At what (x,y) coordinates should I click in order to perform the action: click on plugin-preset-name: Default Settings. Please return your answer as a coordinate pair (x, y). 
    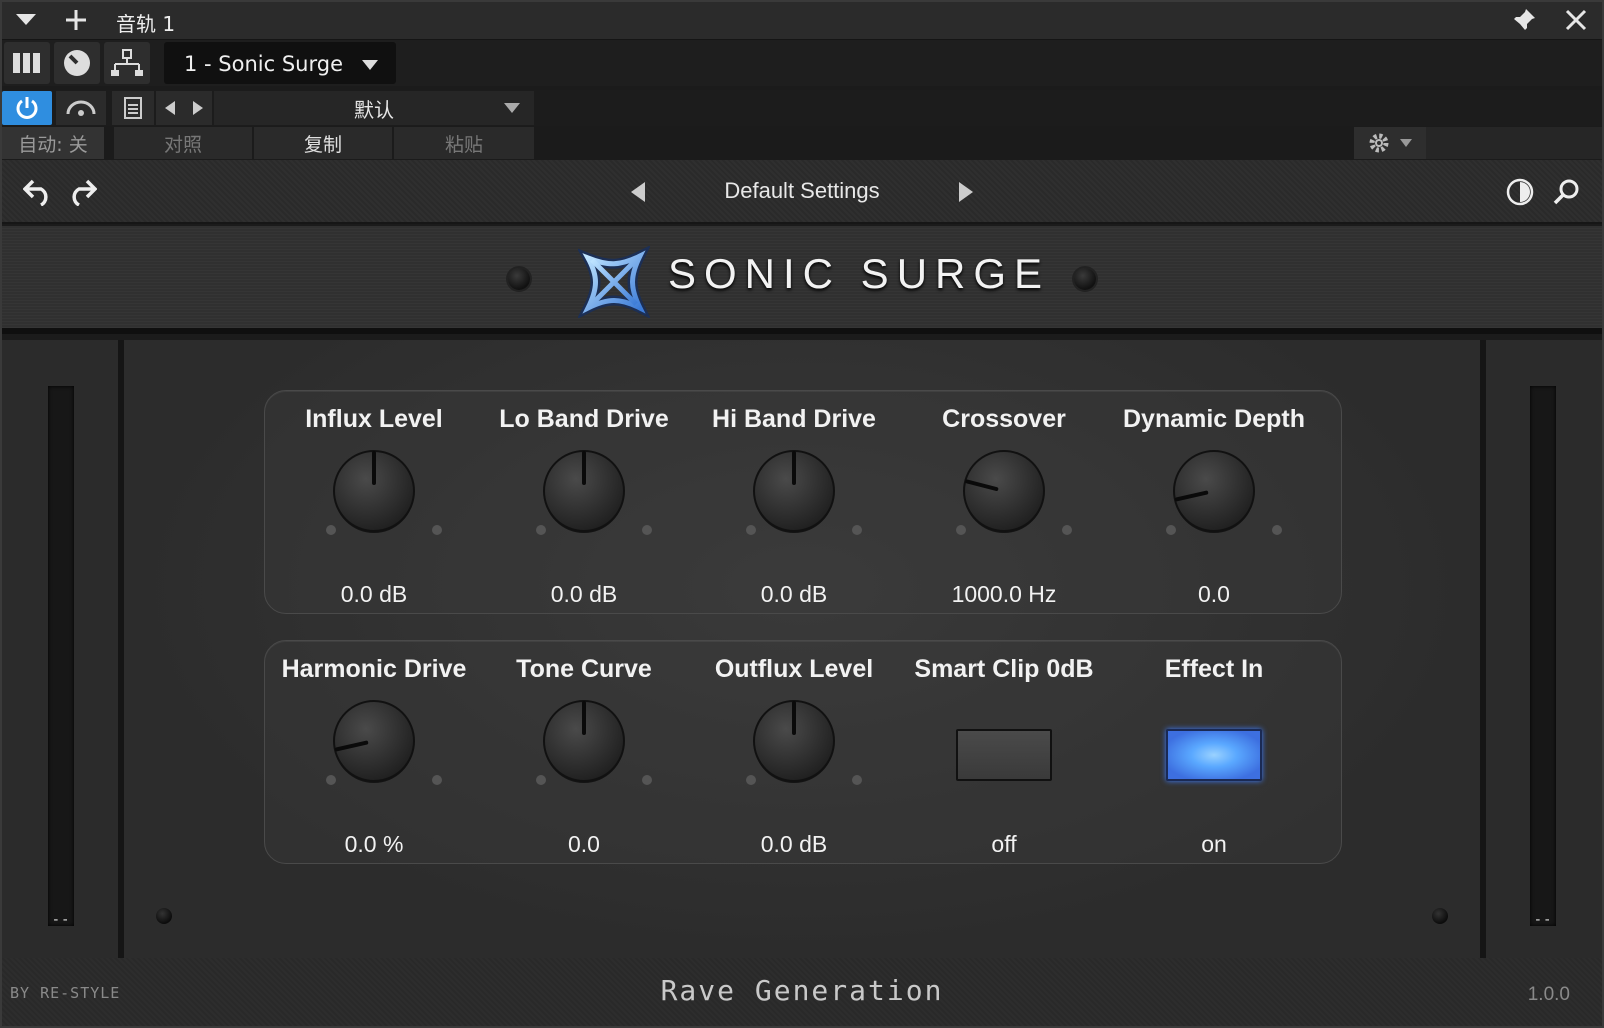
    Looking at the image, I should click on (802, 191).